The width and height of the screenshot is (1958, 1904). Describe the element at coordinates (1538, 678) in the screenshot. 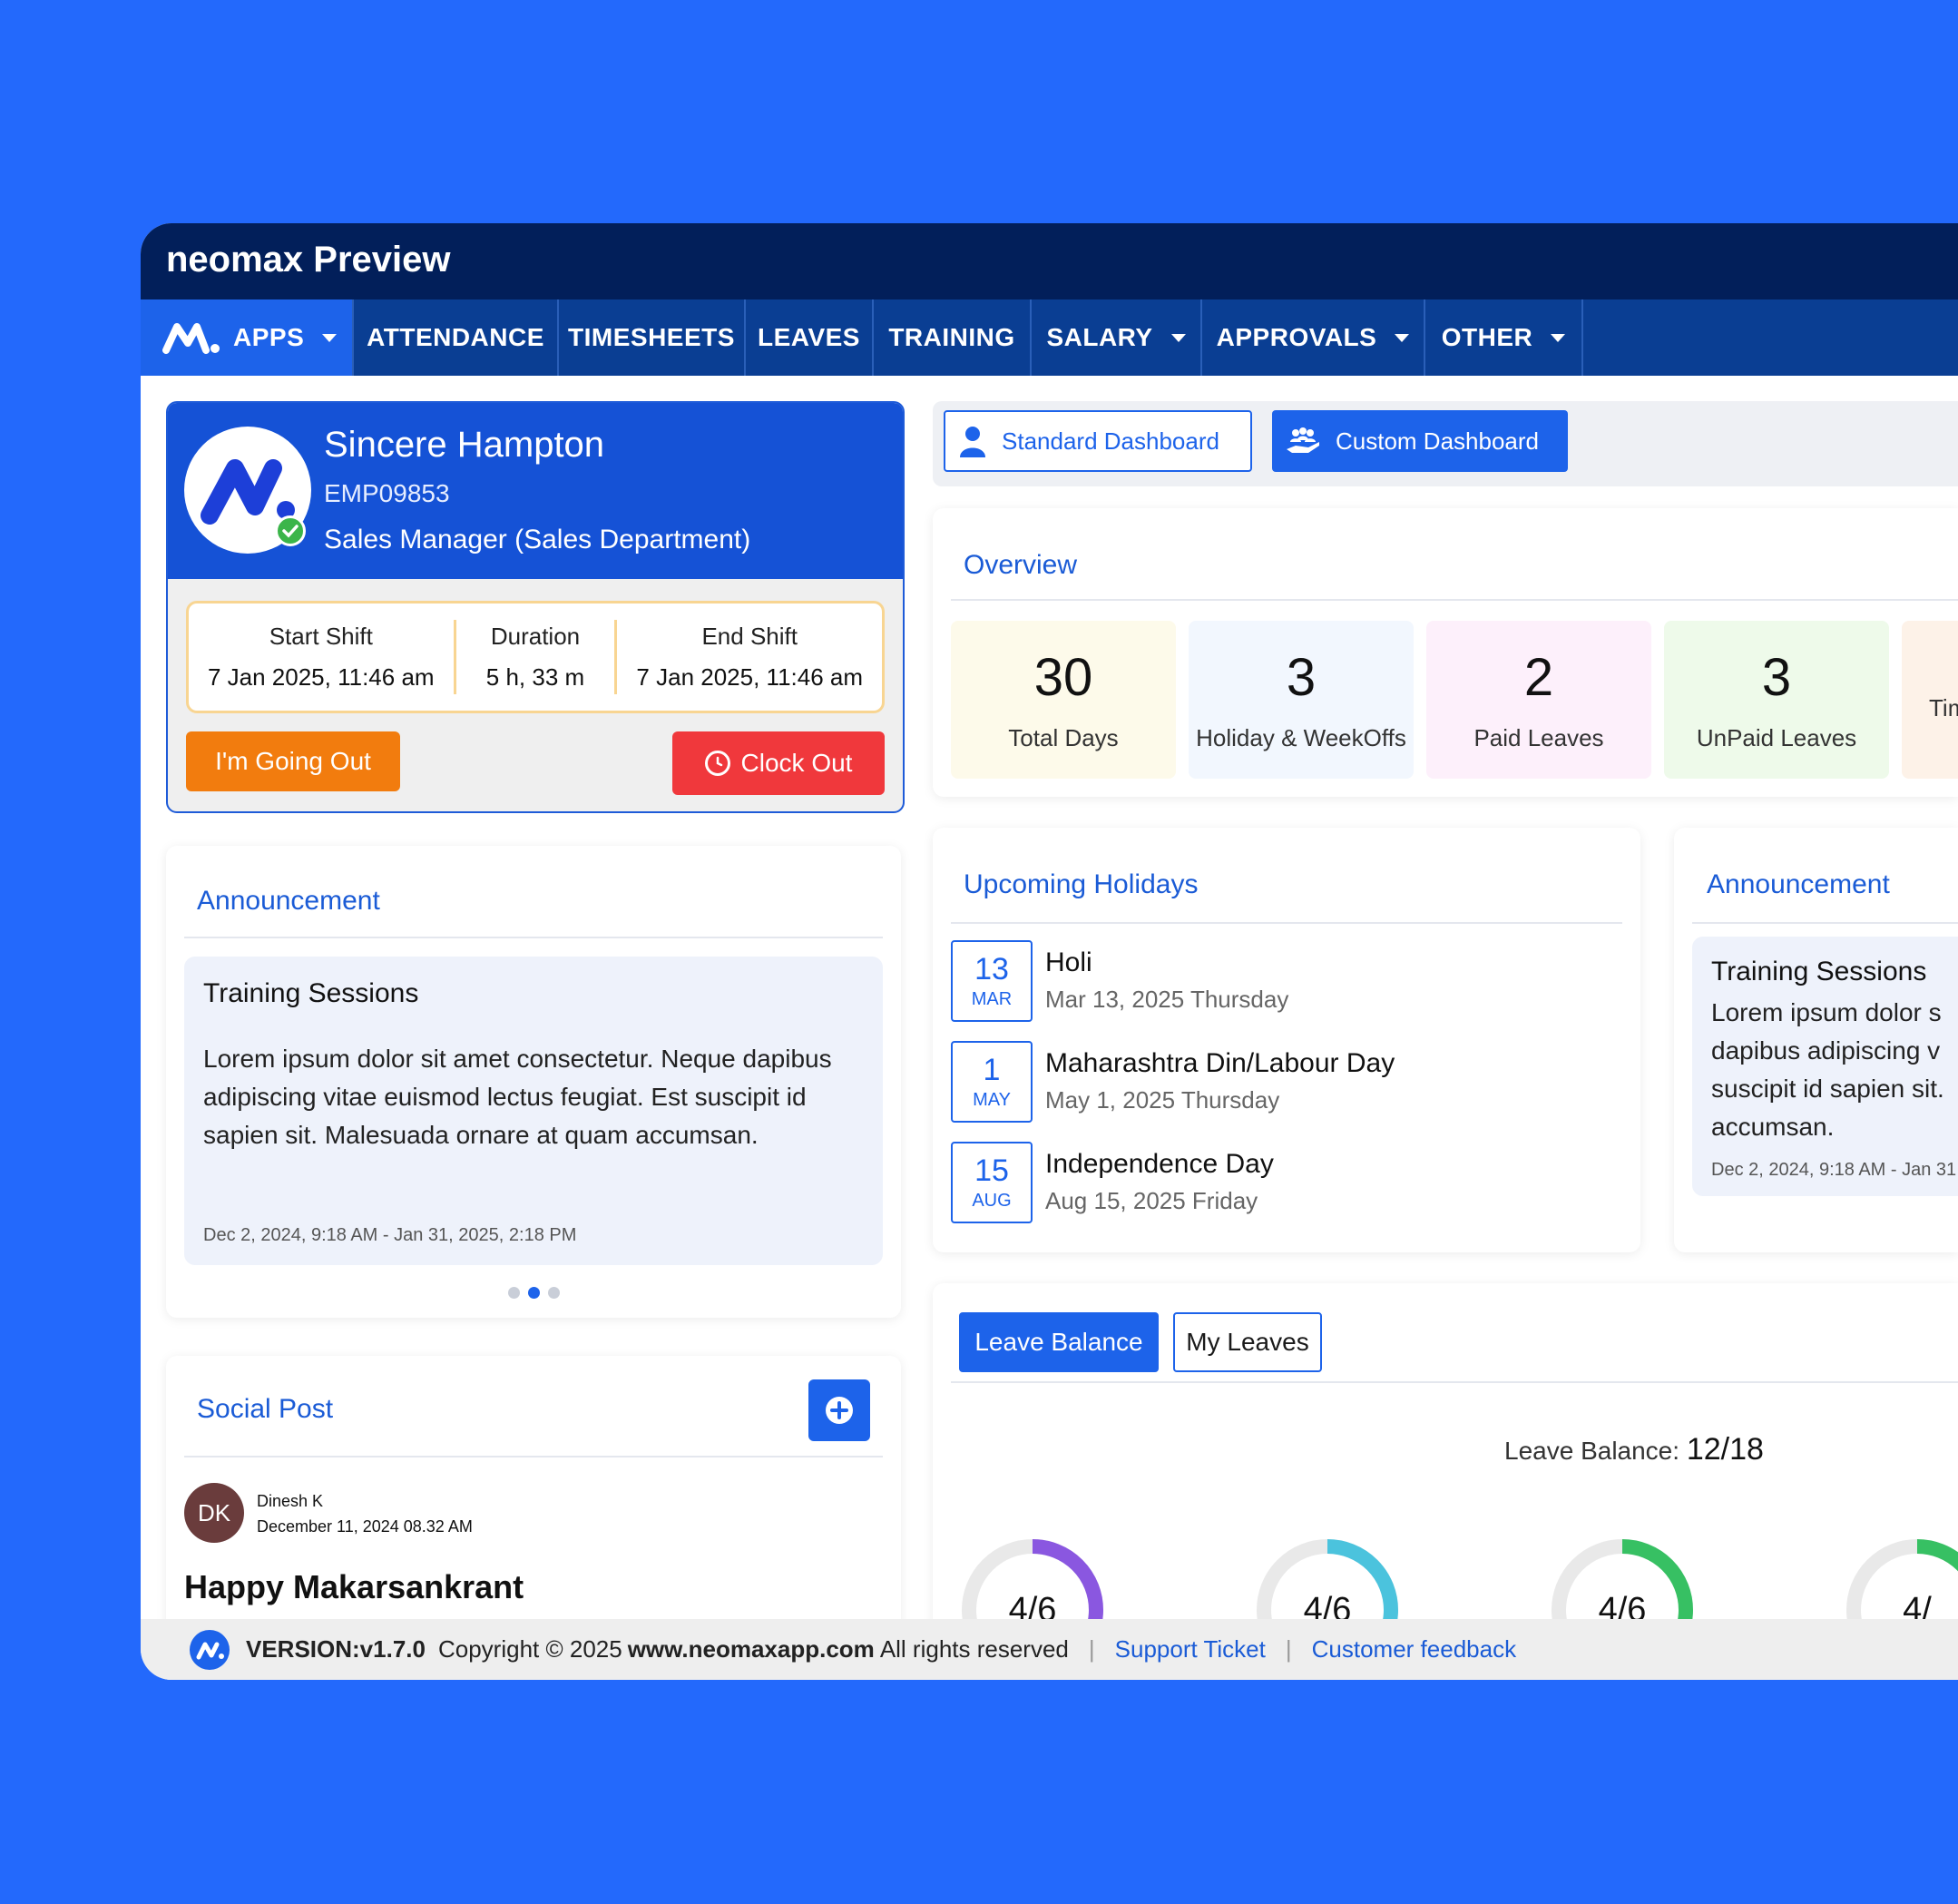

I see `stat-value: 2` at that location.